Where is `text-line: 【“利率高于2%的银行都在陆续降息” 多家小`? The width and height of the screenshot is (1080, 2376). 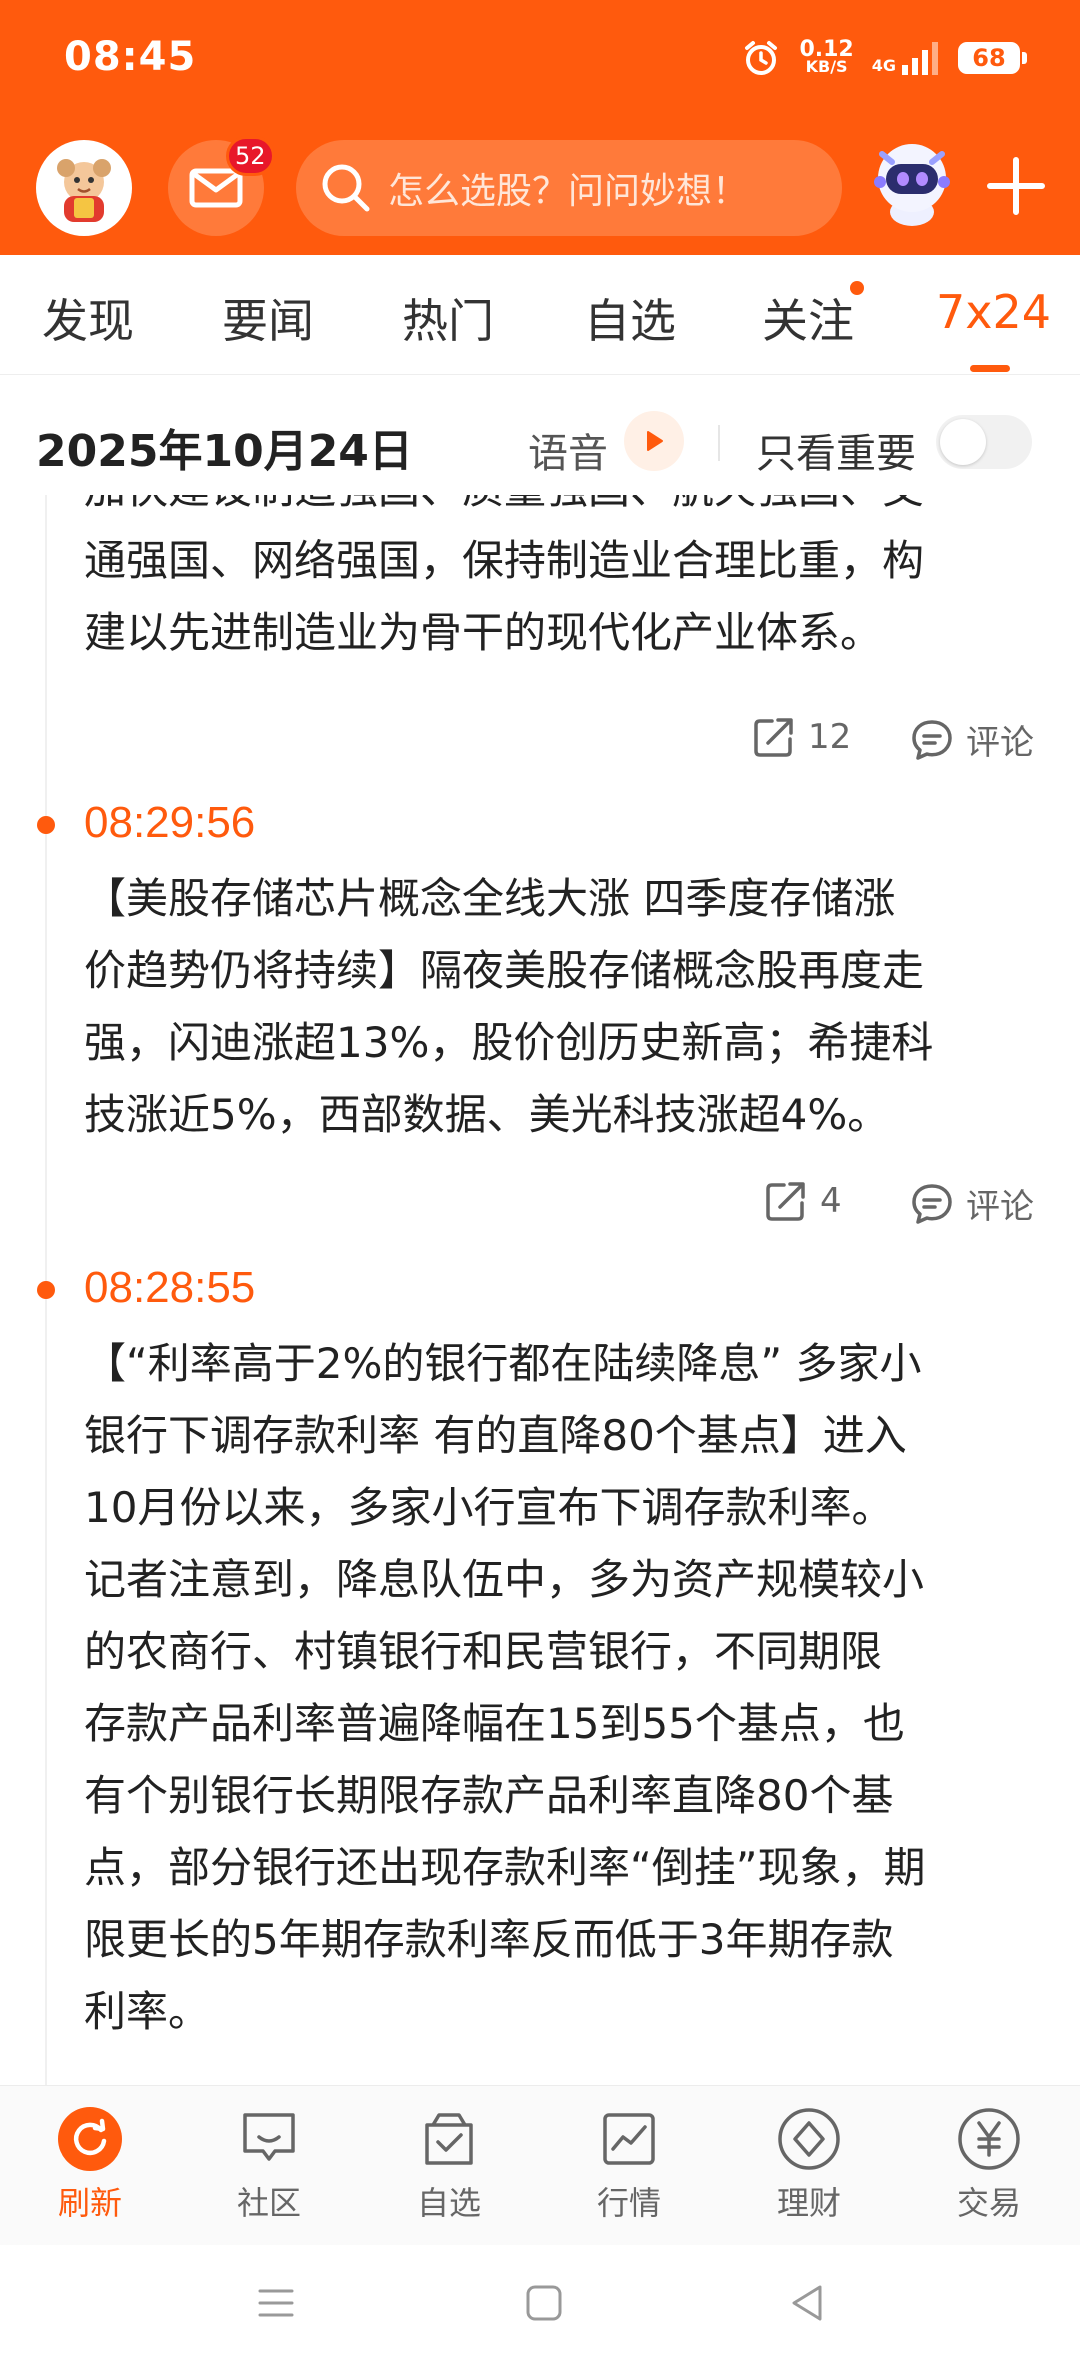
text-line: 【“利率高于2%的银行都在陆续降息” 多家小 is located at coordinates (503, 1363).